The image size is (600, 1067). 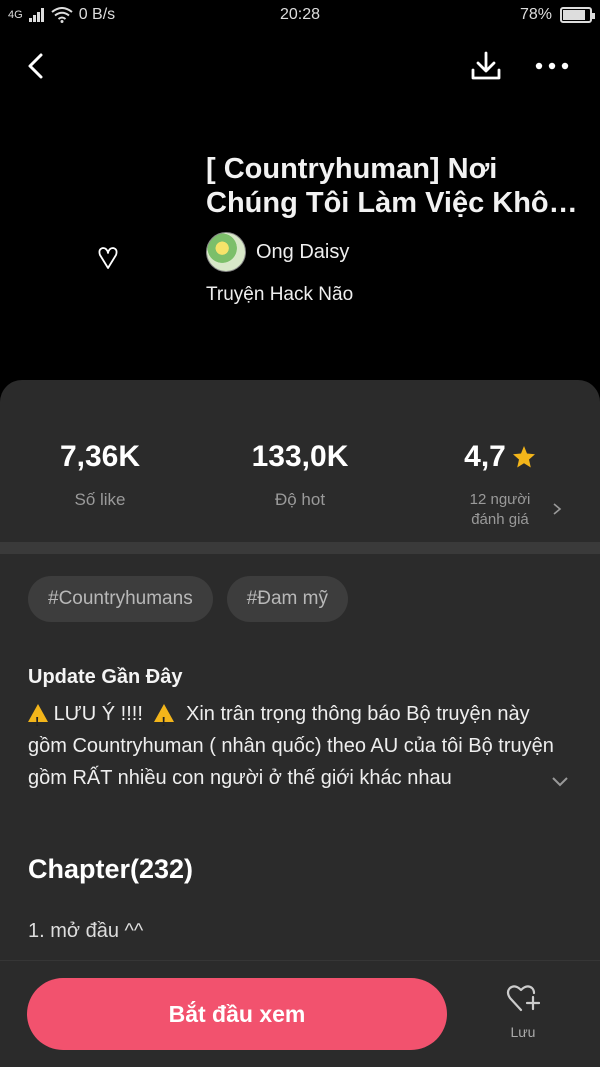 I want to click on more-button, so click(x=552, y=66).